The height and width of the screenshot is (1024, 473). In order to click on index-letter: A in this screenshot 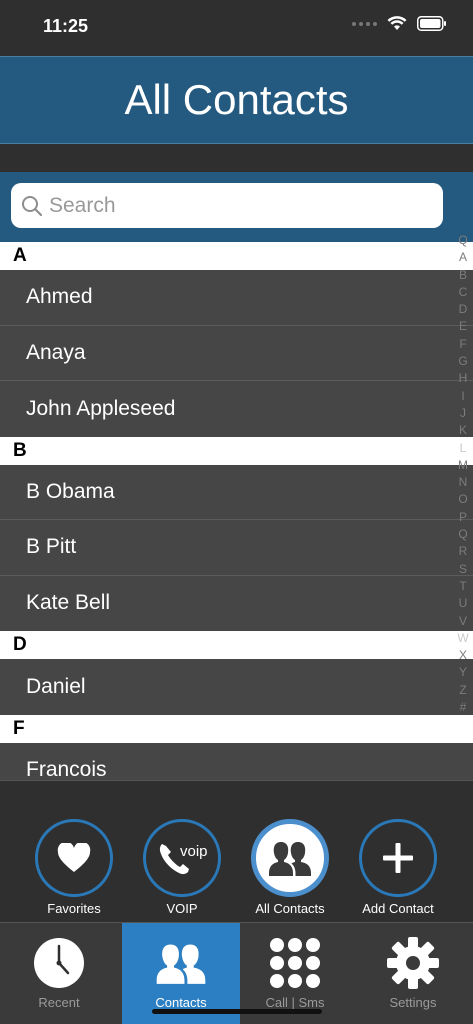, I will do `click(463, 257)`.